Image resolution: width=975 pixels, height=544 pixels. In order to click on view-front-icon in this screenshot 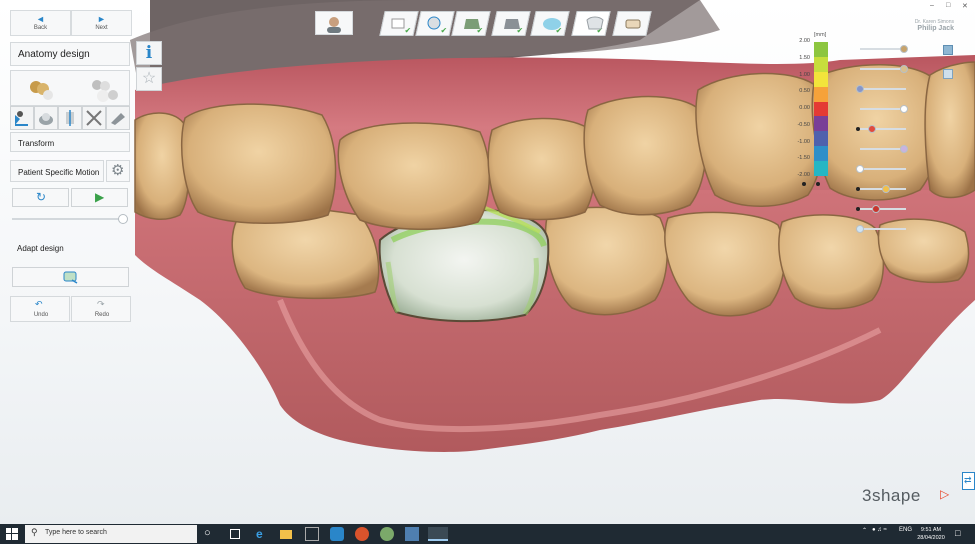, I will do `click(948, 74)`.